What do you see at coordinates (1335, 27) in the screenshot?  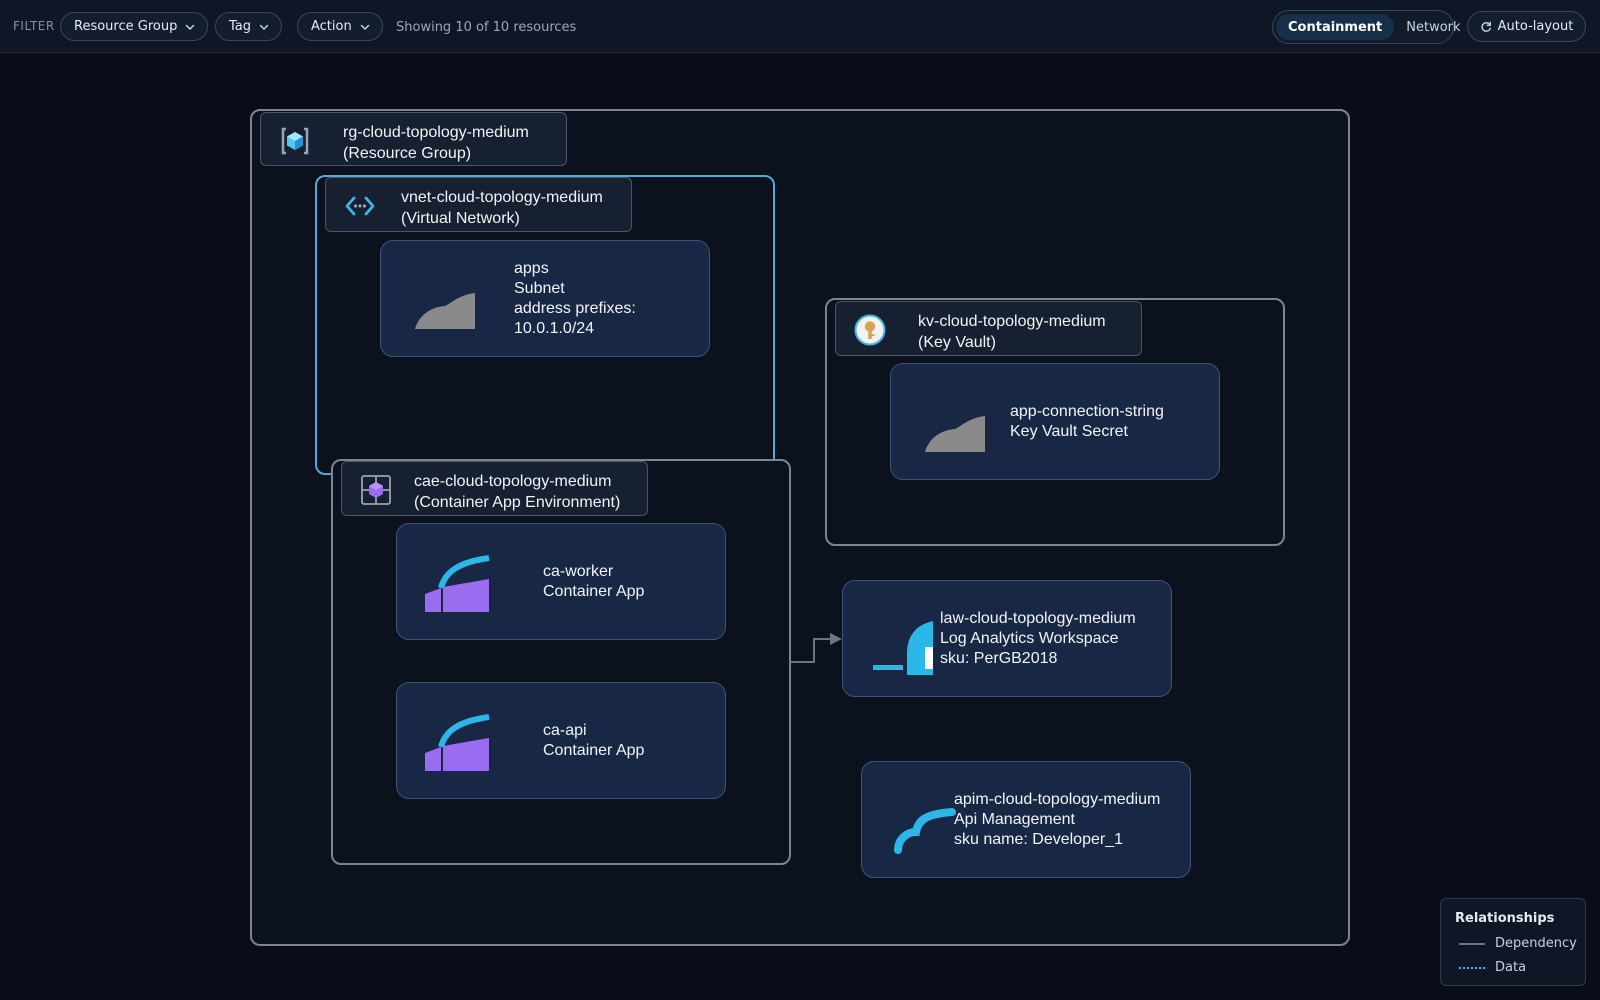 I see `tab-containment: Containment` at bounding box center [1335, 27].